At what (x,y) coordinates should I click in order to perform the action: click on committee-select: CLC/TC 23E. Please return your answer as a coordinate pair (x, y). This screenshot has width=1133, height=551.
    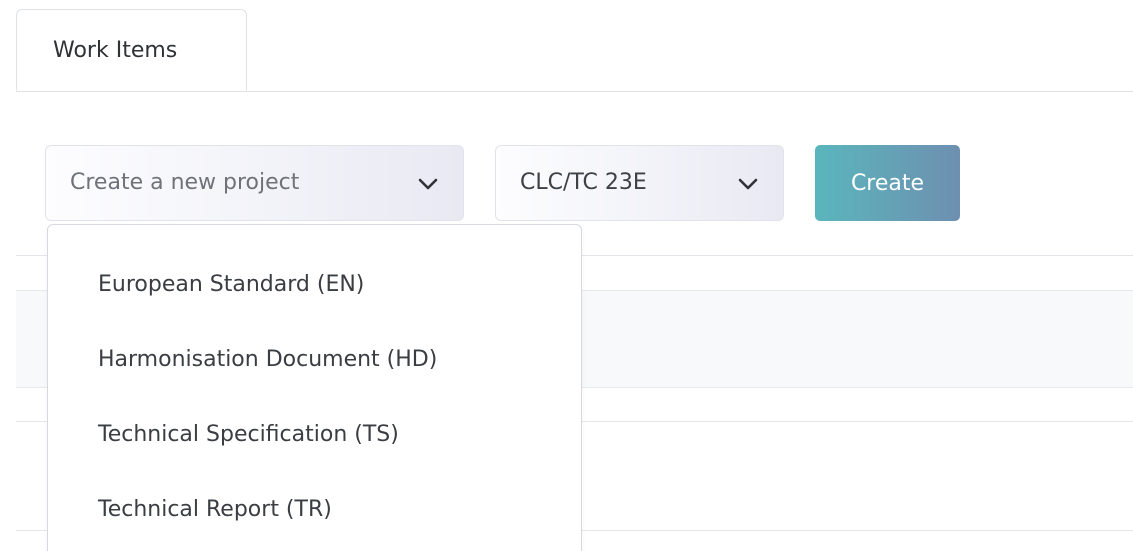
    Looking at the image, I should click on (639, 183).